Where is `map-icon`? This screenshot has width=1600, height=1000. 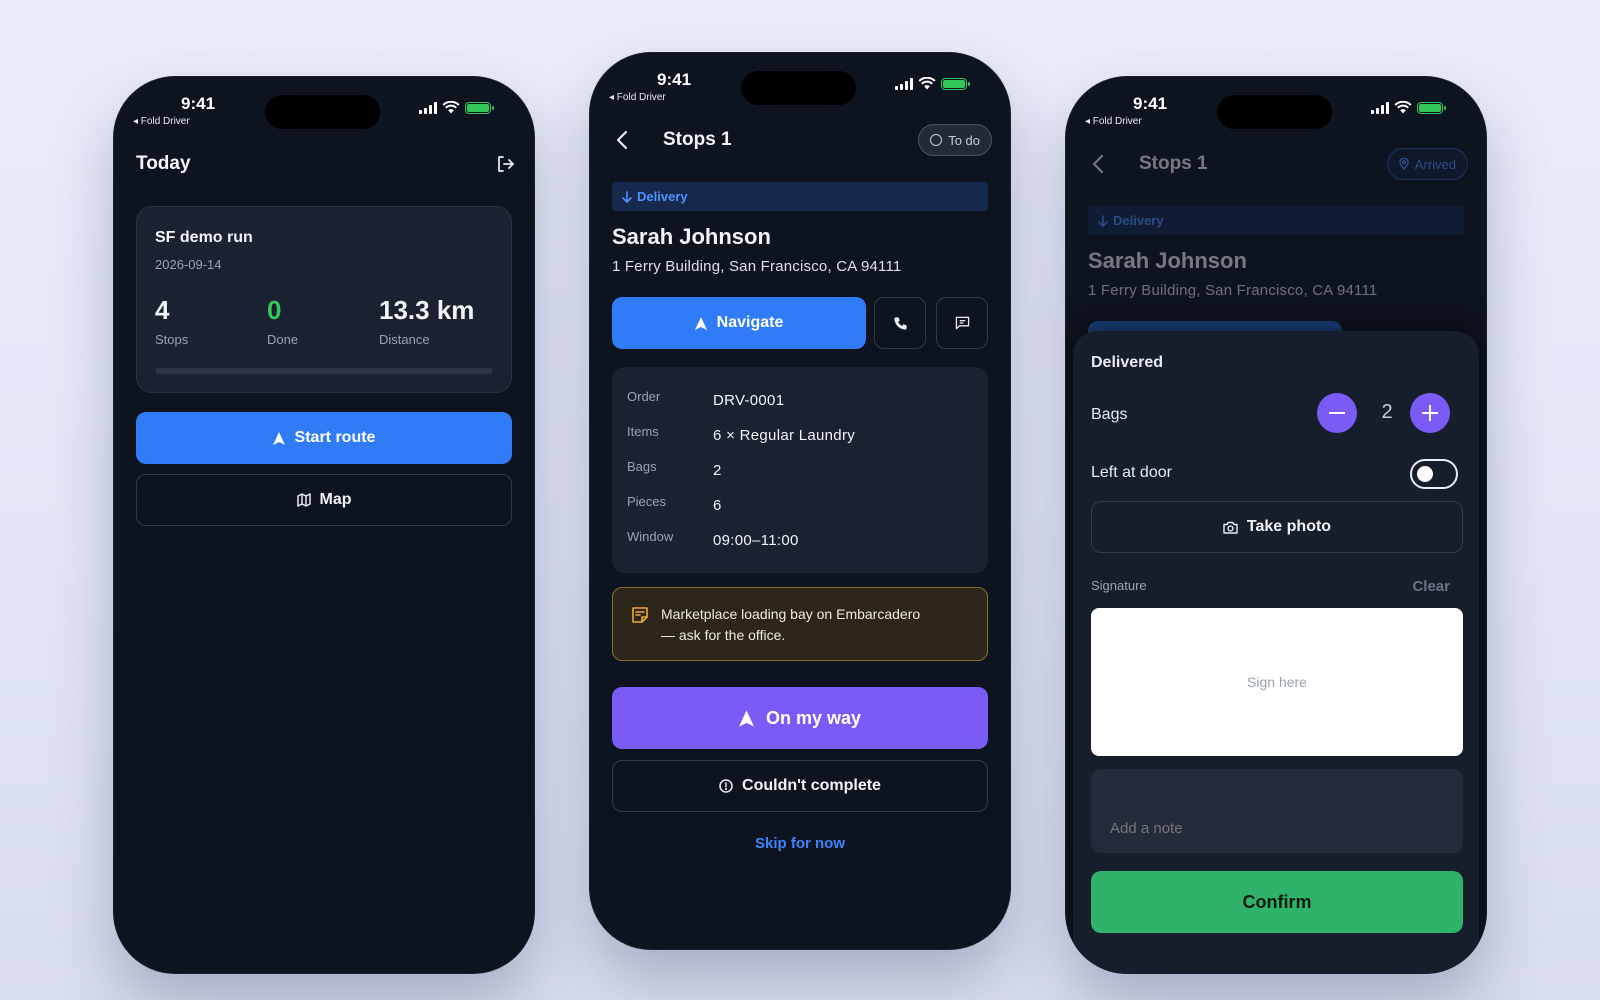
map-icon is located at coordinates (303, 500).